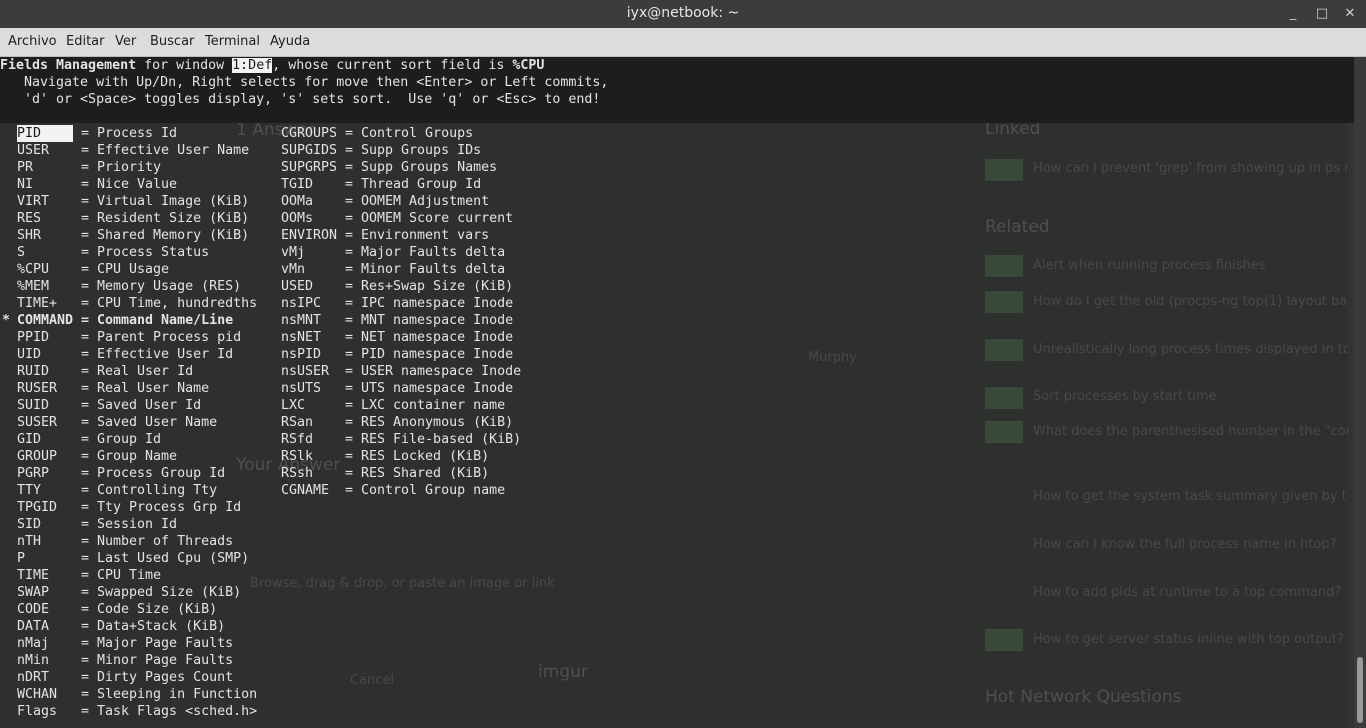 Image resolution: width=1366 pixels, height=728 pixels. I want to click on field-row: GID = Group Id, so click(129, 439).